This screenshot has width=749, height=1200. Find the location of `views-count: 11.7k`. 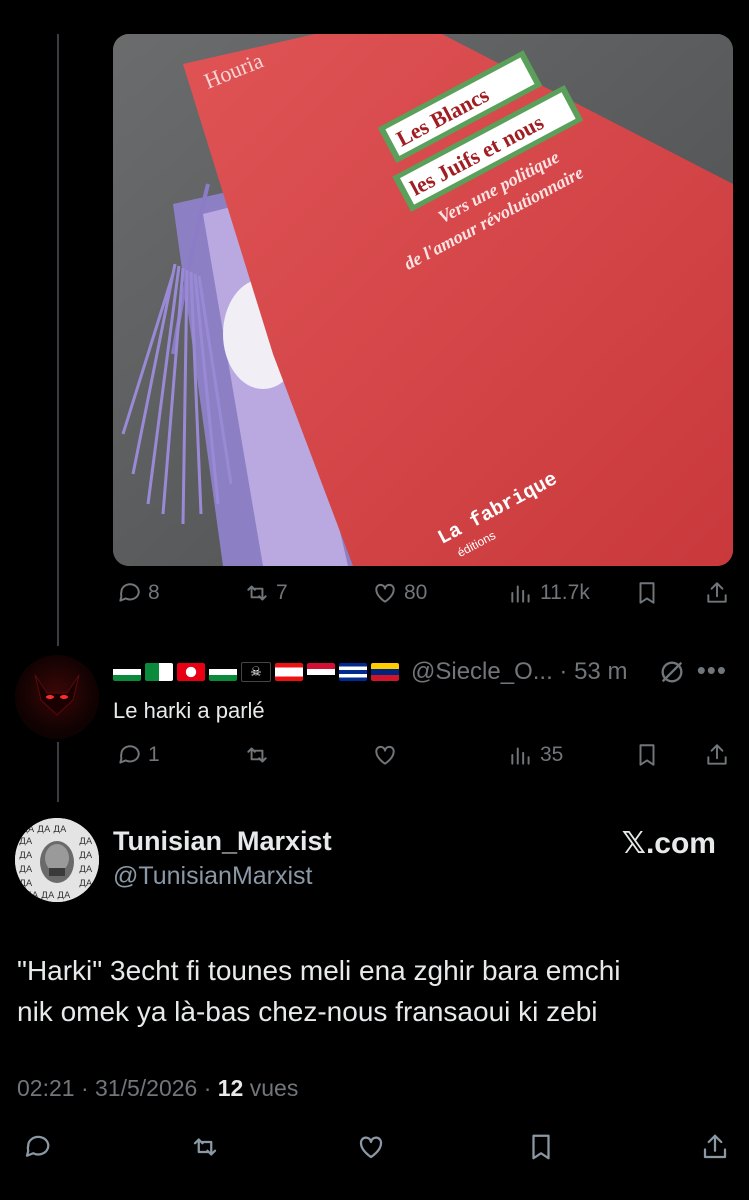

views-count: 11.7k is located at coordinates (565, 592).